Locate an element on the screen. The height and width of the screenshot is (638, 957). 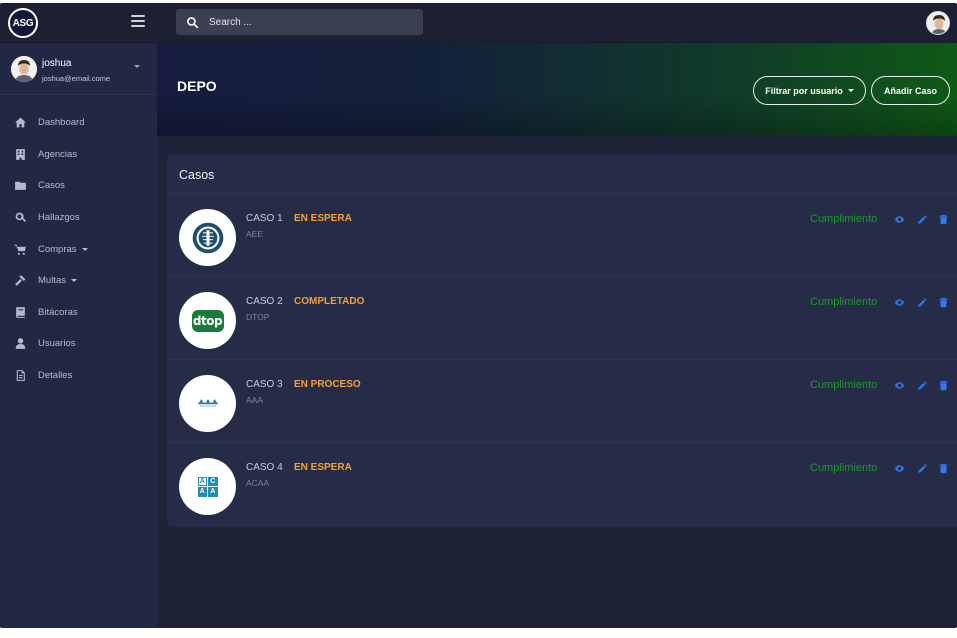
logo-text: ASG is located at coordinates (23, 23).